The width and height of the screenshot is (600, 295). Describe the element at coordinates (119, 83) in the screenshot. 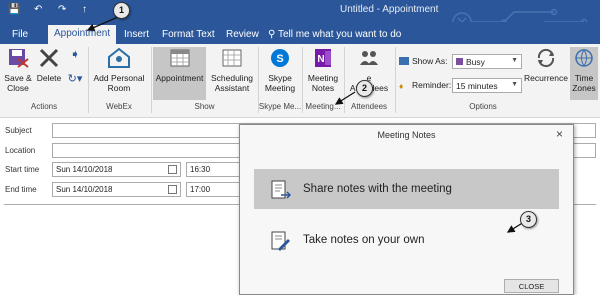

I see `add-personal-room-label: Add Personal Room` at that location.